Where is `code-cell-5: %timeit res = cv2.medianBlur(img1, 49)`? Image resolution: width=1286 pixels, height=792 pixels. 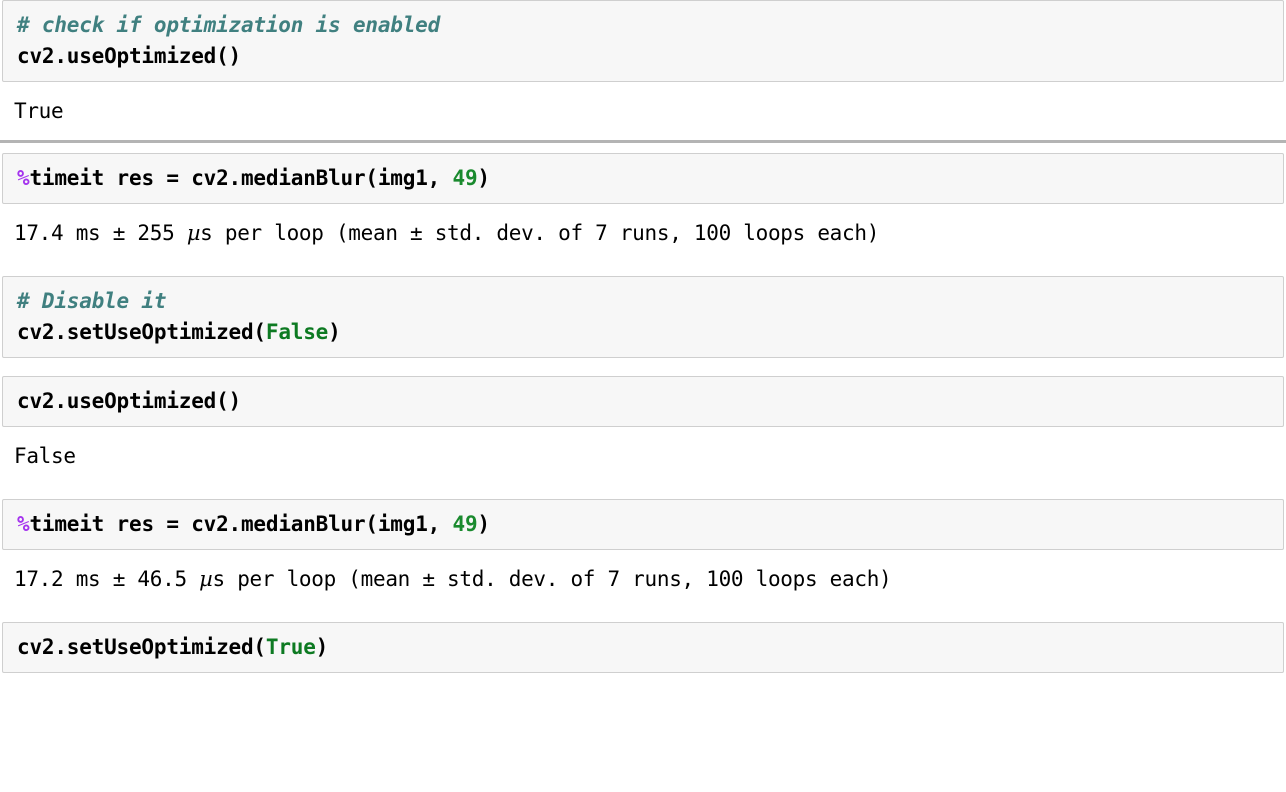
code-cell-5: %timeit res = cv2.medianBlur(img1, 49) is located at coordinates (643, 524).